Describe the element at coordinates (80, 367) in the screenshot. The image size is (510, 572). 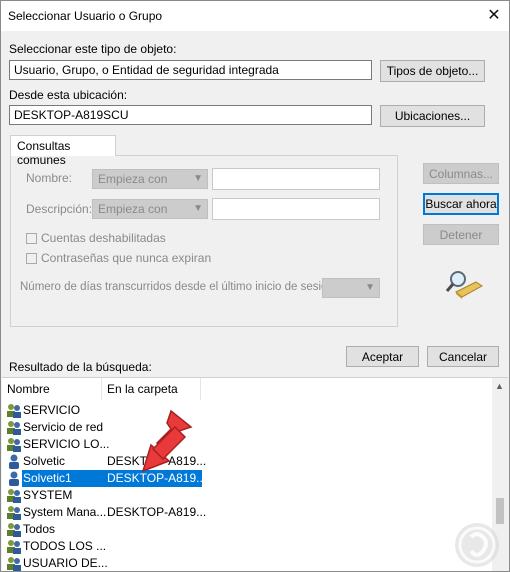
I see `results-label: Resultado de la búsqueda:` at that location.